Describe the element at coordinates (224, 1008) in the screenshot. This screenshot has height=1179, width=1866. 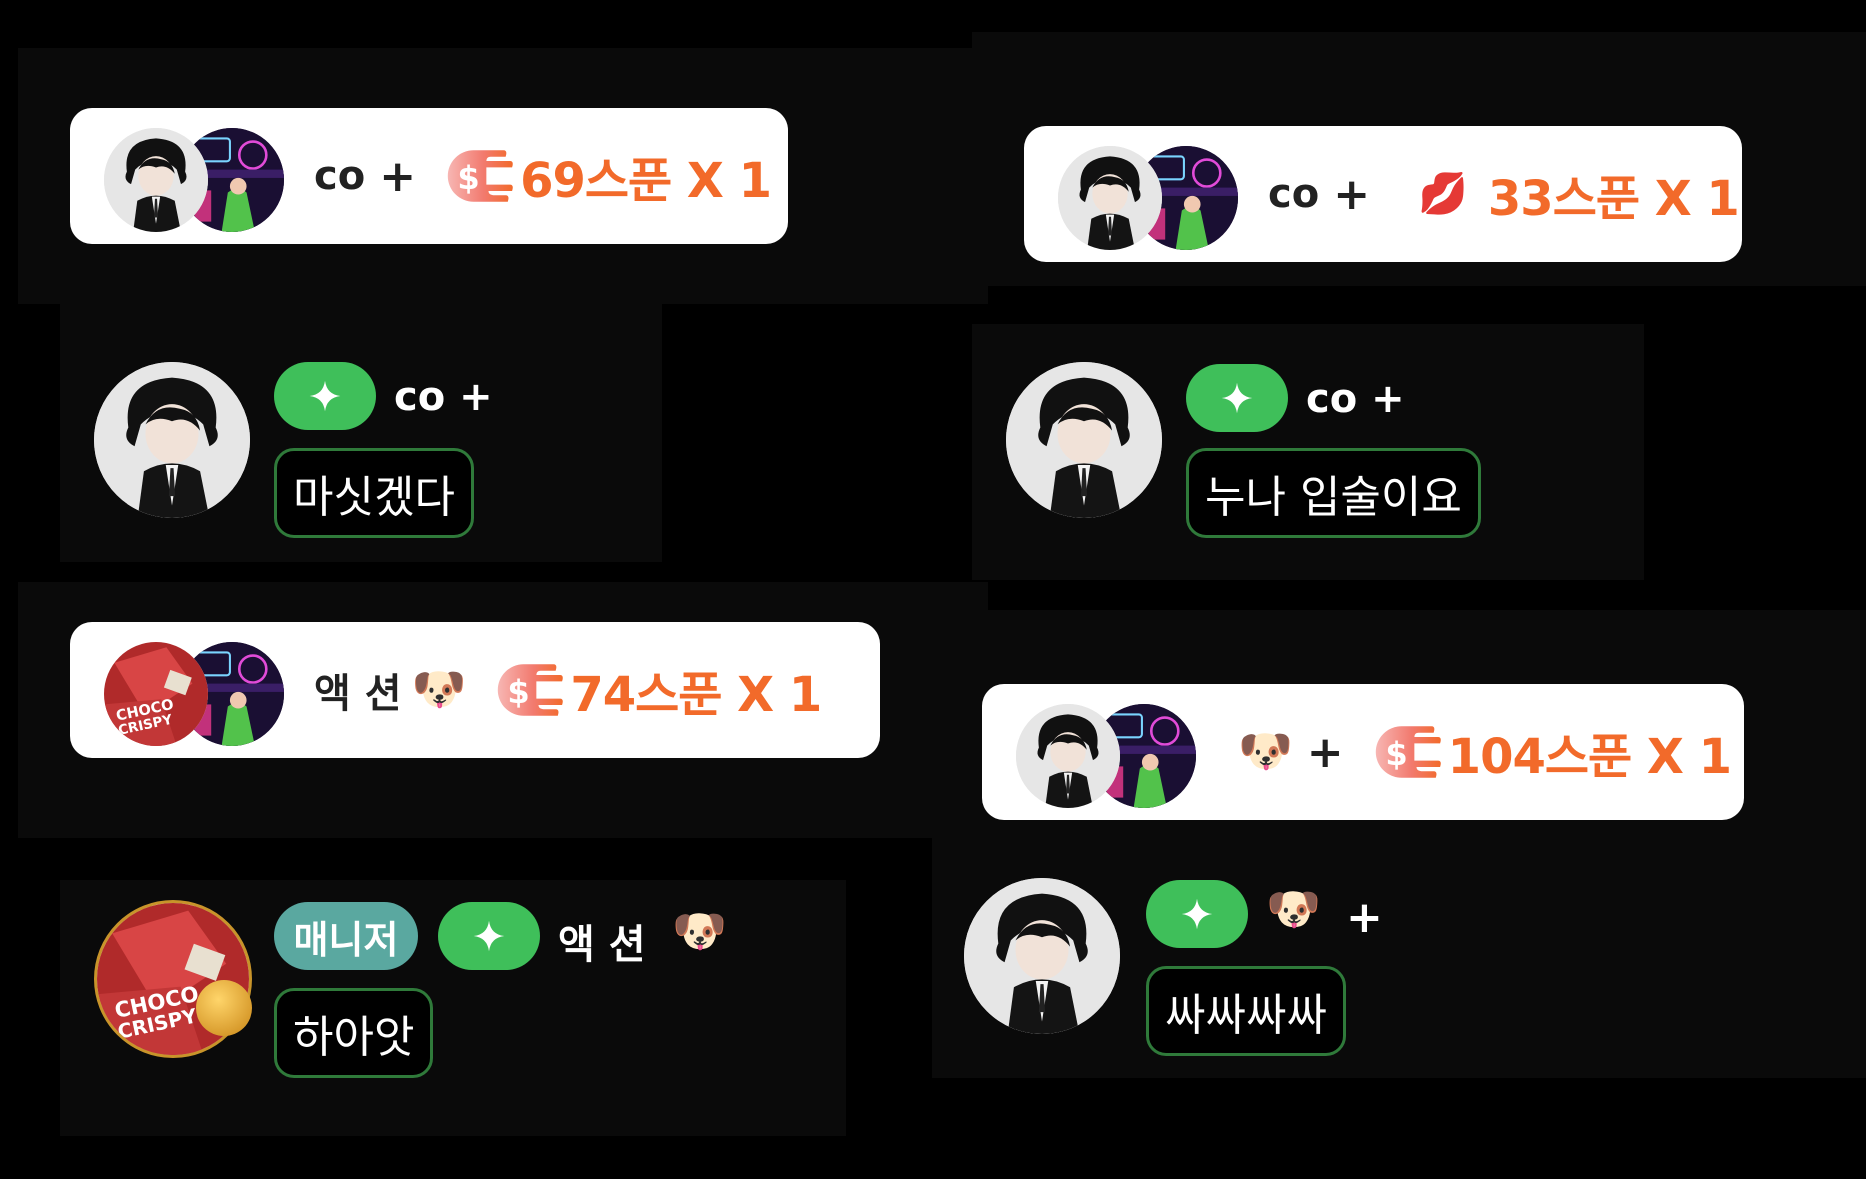
I see `manager-crown-icon` at that location.